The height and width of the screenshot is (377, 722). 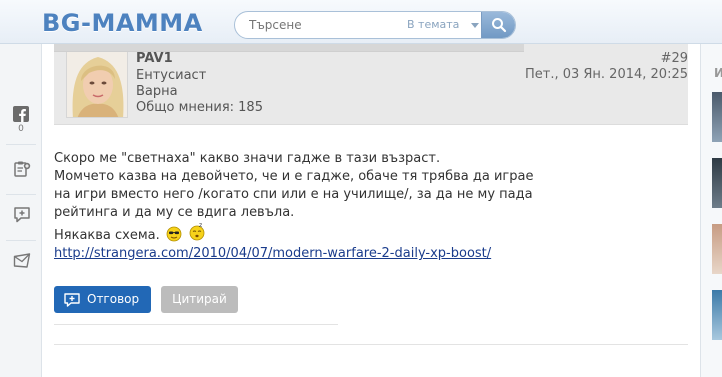 What do you see at coordinates (21, 129) in the screenshot?
I see `facebook-share-count: 0` at bounding box center [21, 129].